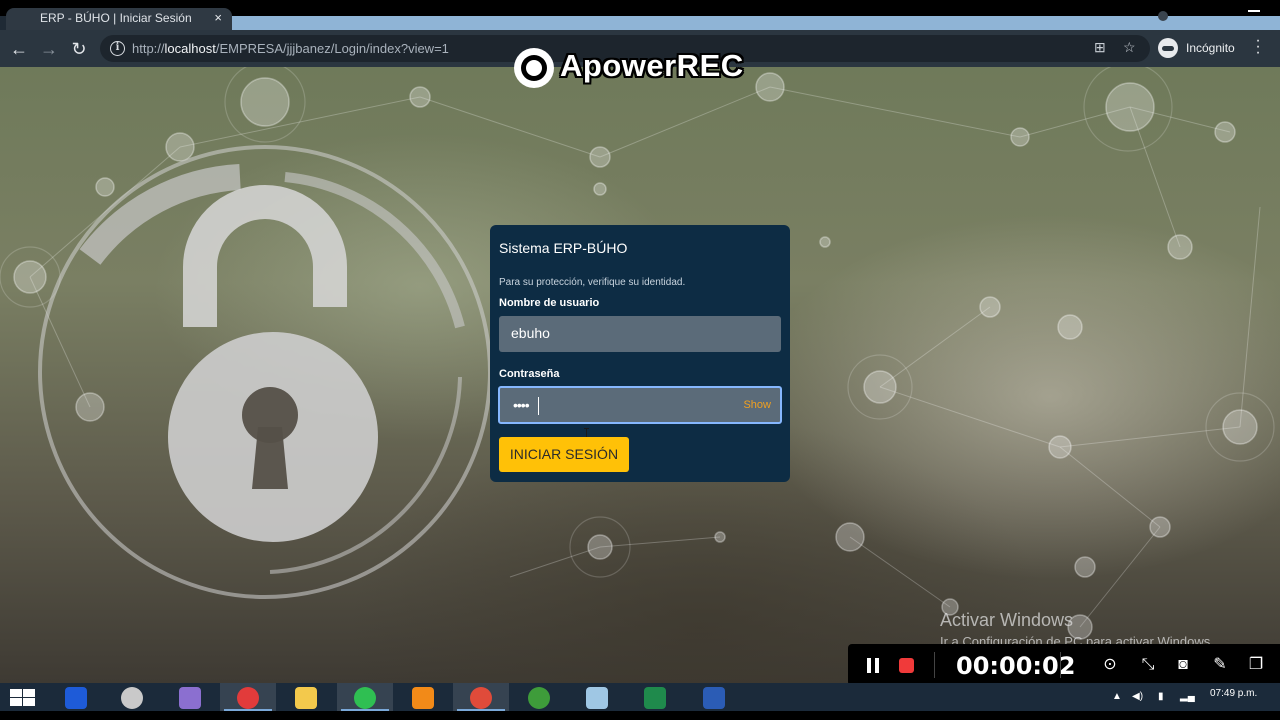  Describe the element at coordinates (190, 697) in the screenshot. I see `taskbar-app-purple` at that location.